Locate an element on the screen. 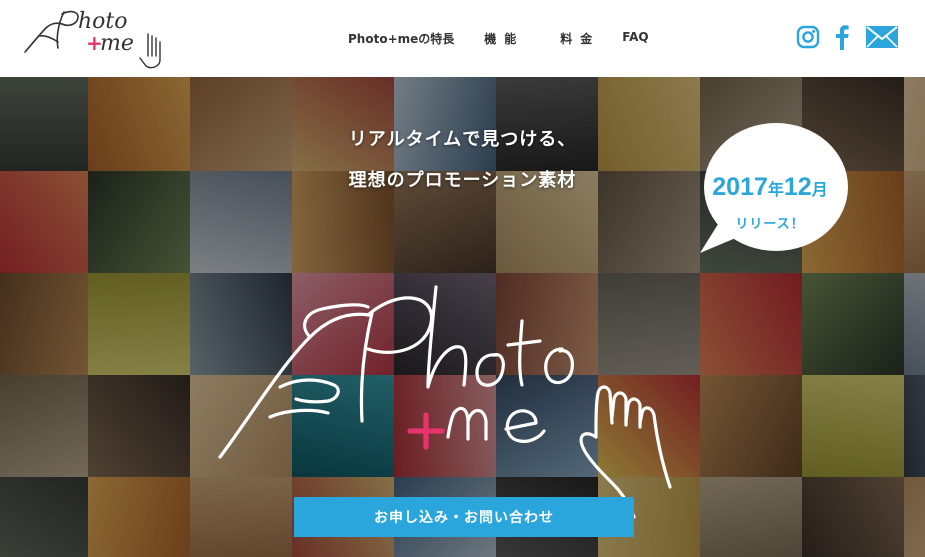 The width and height of the screenshot is (925, 557). release-bubble: 2017年12月 リリース！ is located at coordinates (770, 191).